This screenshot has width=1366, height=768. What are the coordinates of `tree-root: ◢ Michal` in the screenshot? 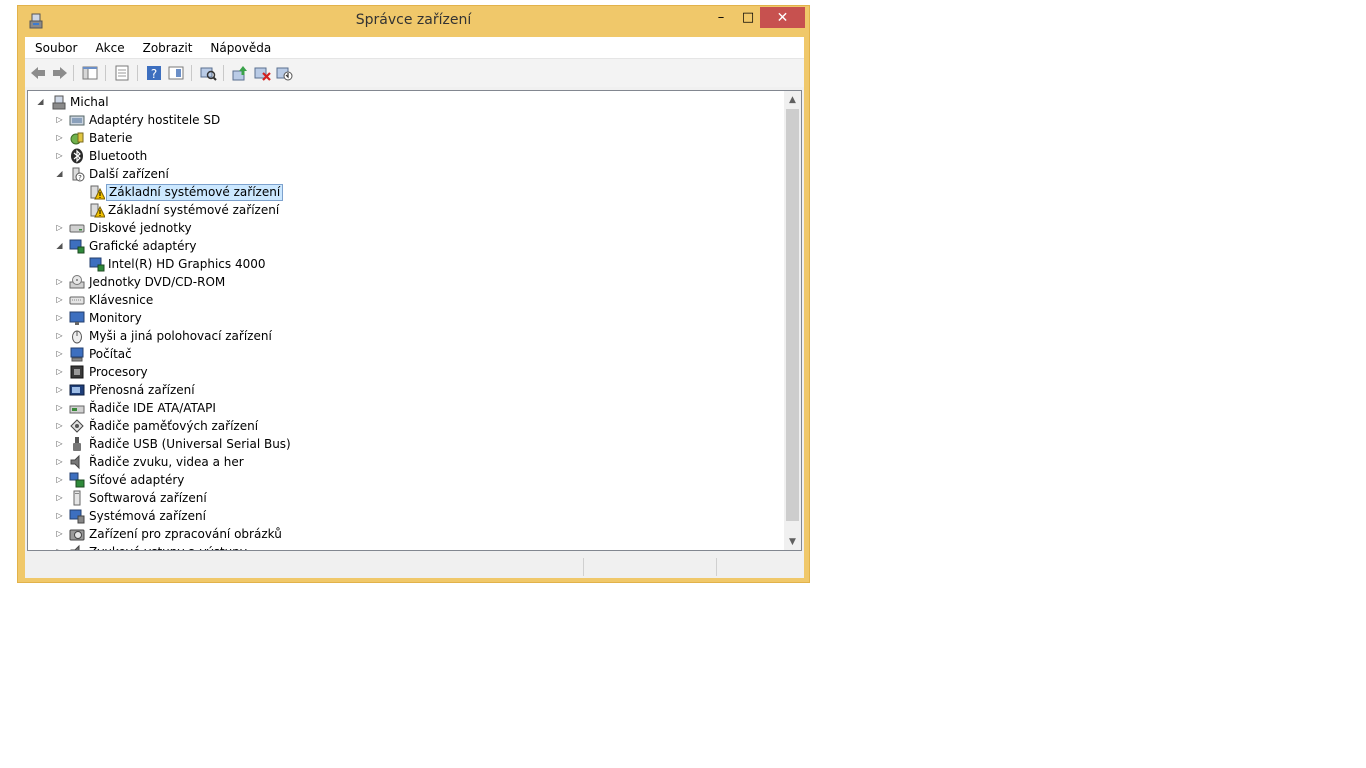 It's located at (405, 102).